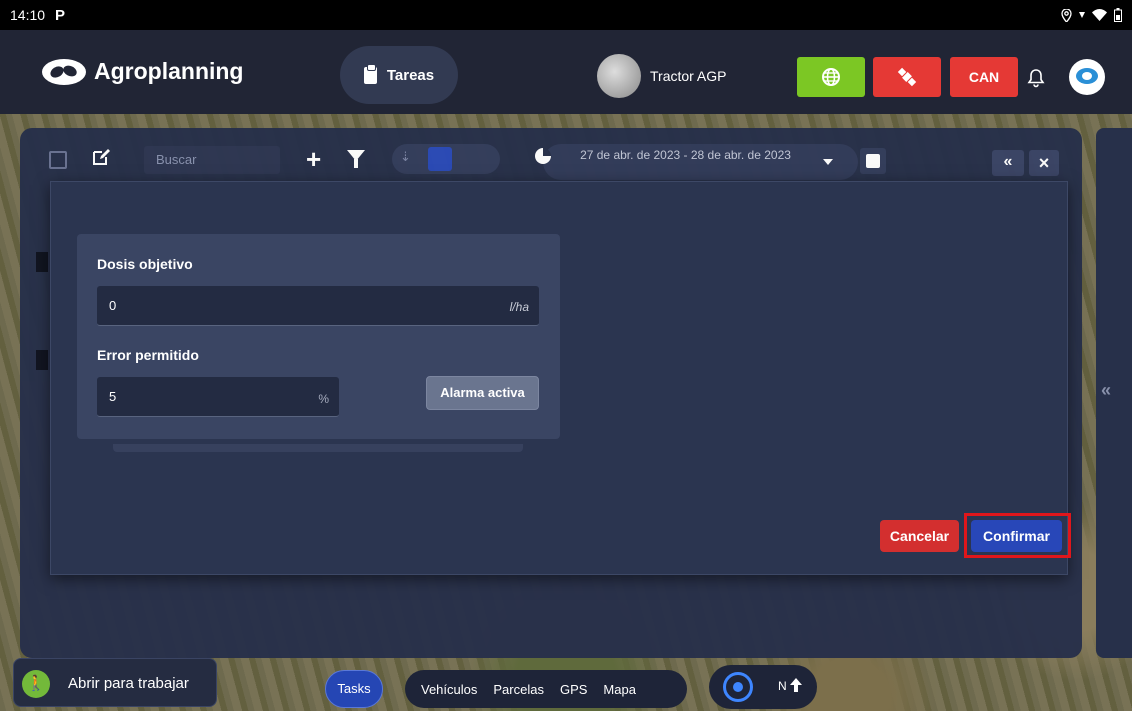  What do you see at coordinates (128, 683) in the screenshot?
I see `open-to-work-label: Abrir para trabajar` at bounding box center [128, 683].